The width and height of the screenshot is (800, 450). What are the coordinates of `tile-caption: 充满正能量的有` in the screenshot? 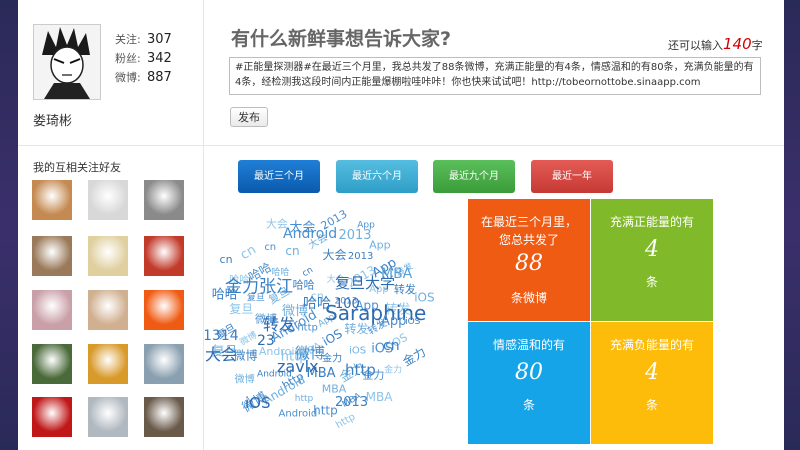 It's located at (651, 222).